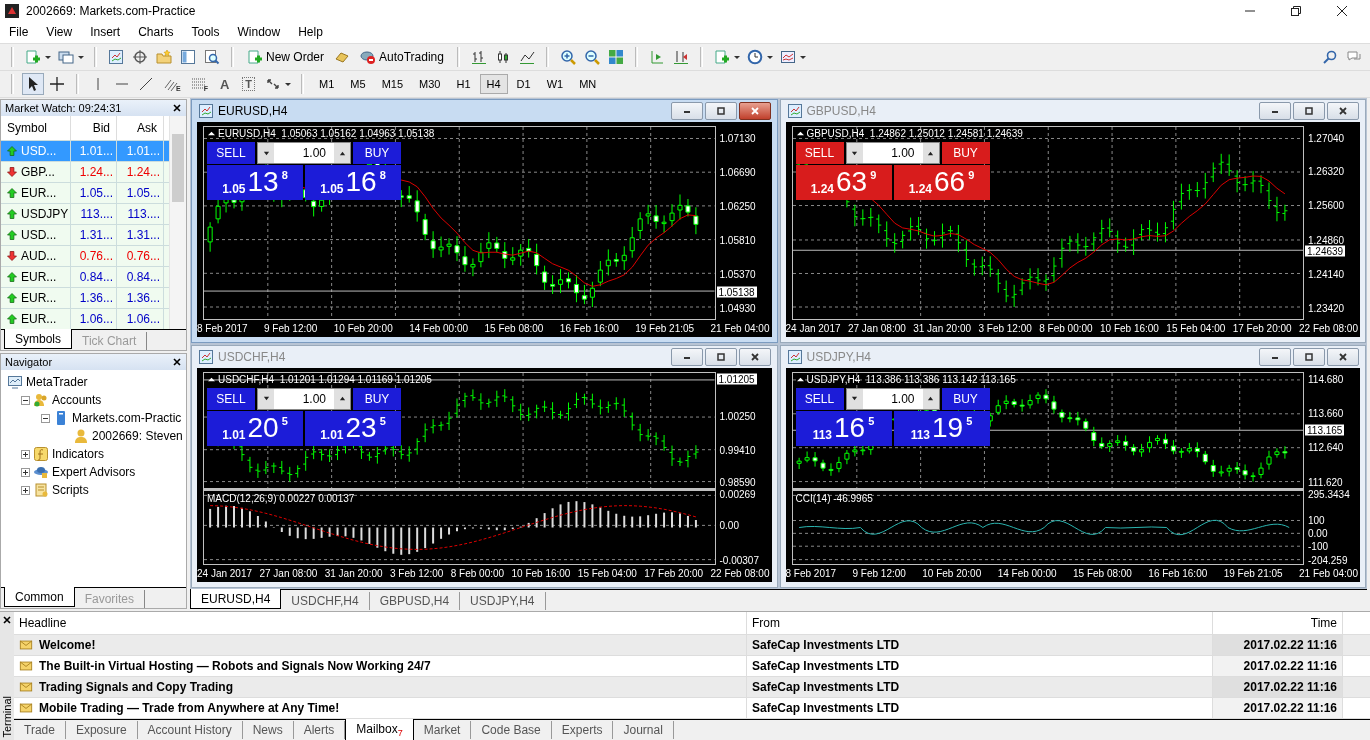  I want to click on timeframe-button: M5, so click(358, 84).